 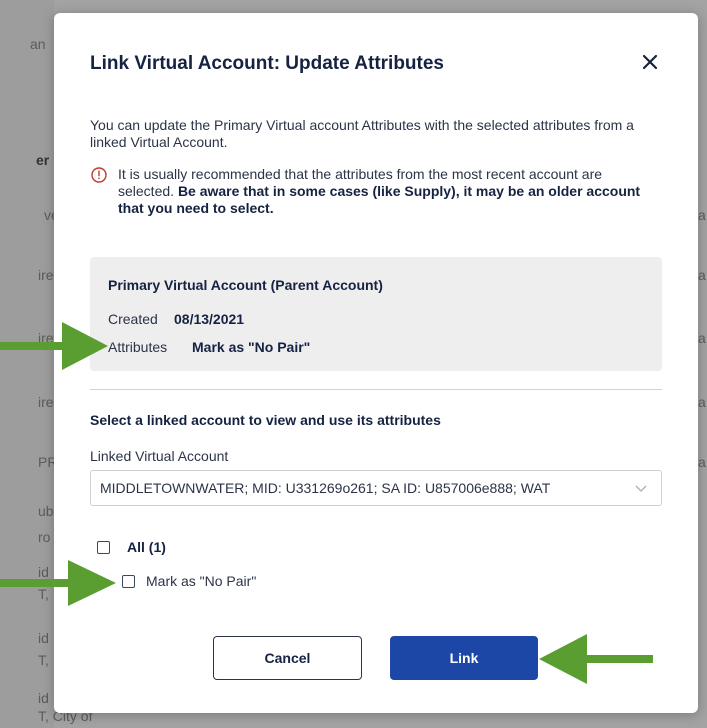 I want to click on close-button, so click(x=650, y=62).